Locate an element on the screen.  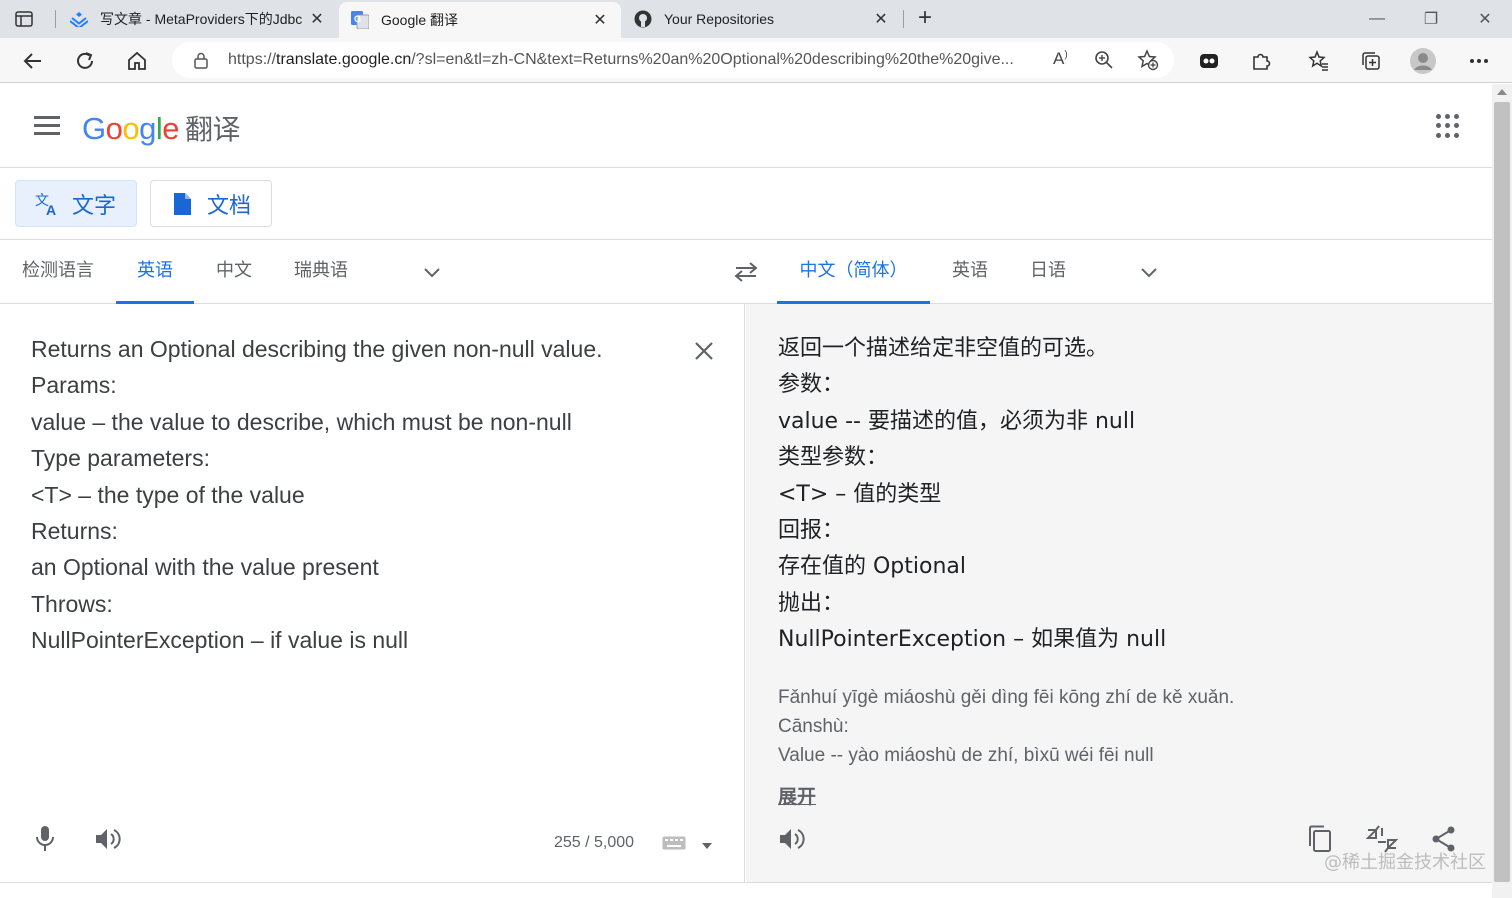
lock-icon is located at coordinates (201, 60).